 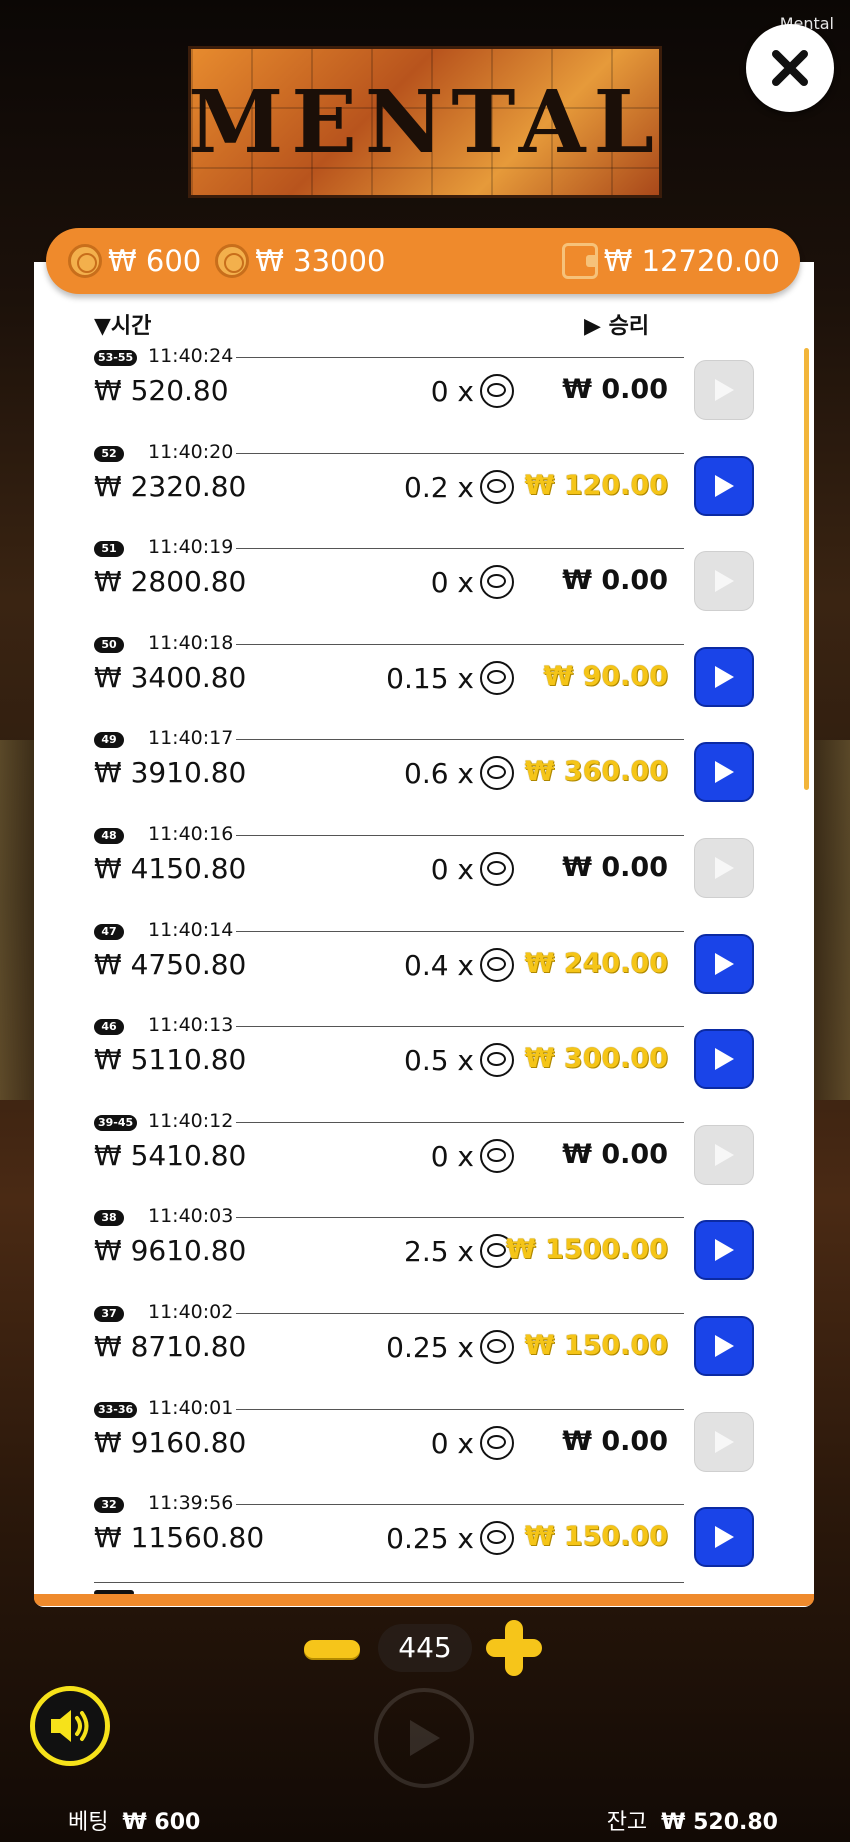 What do you see at coordinates (170, 964) in the screenshot?
I see `row-bet: ₩ 4750.80` at bounding box center [170, 964].